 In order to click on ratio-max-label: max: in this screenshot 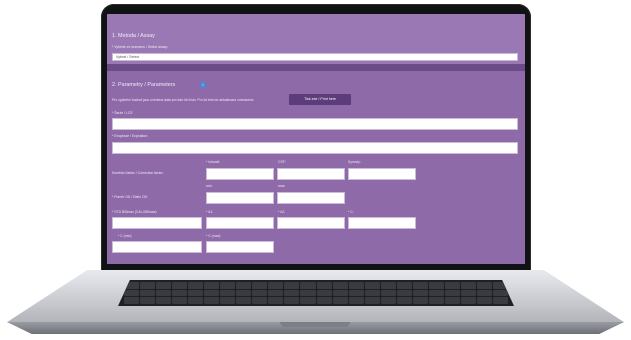, I will do `click(282, 186)`.